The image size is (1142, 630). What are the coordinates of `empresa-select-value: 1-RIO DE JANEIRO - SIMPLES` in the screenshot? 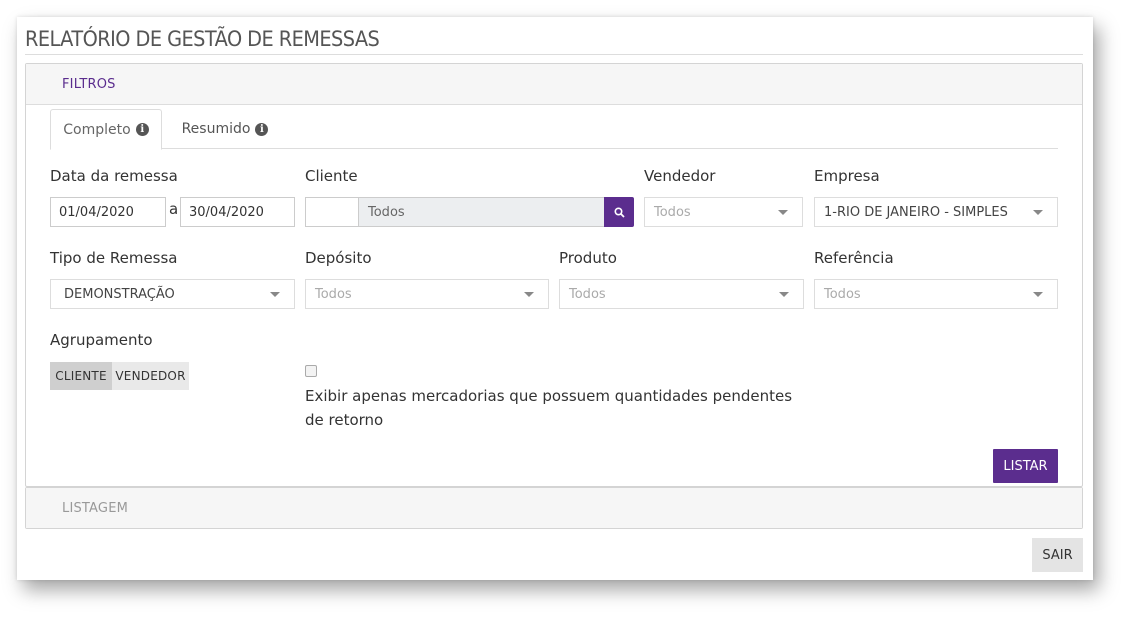 It's located at (916, 212).